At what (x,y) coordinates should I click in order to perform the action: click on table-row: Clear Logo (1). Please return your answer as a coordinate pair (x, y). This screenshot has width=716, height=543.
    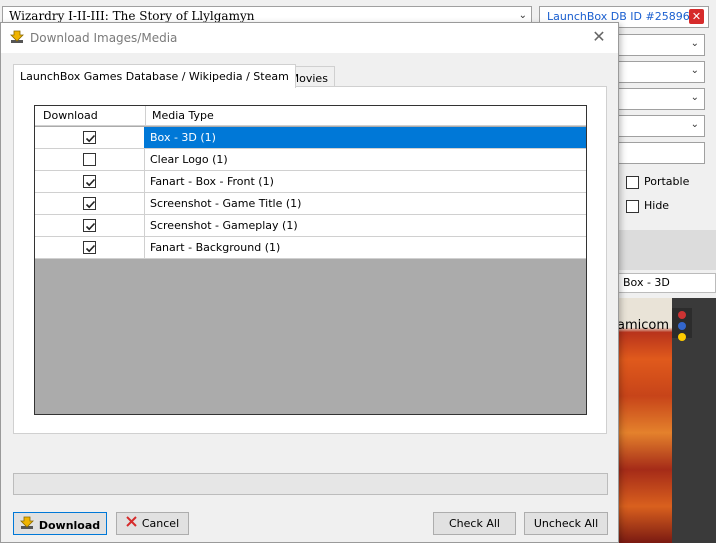
    Looking at the image, I should click on (310, 160).